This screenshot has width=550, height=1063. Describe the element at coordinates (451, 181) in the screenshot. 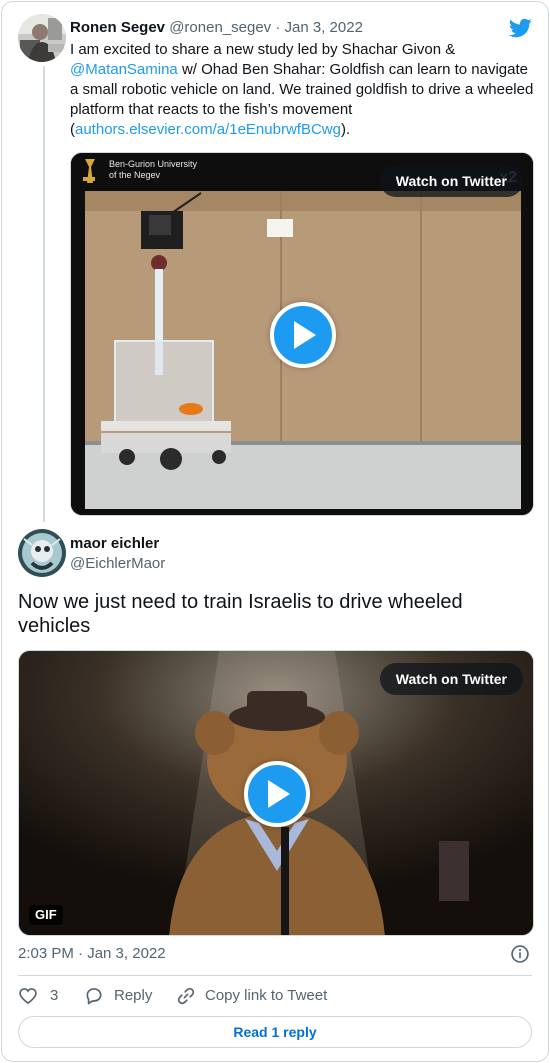

I see `watch-on-twitter-button: Watch on Twitter` at that location.